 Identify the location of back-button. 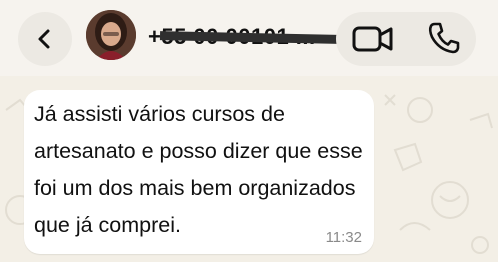
(45, 39).